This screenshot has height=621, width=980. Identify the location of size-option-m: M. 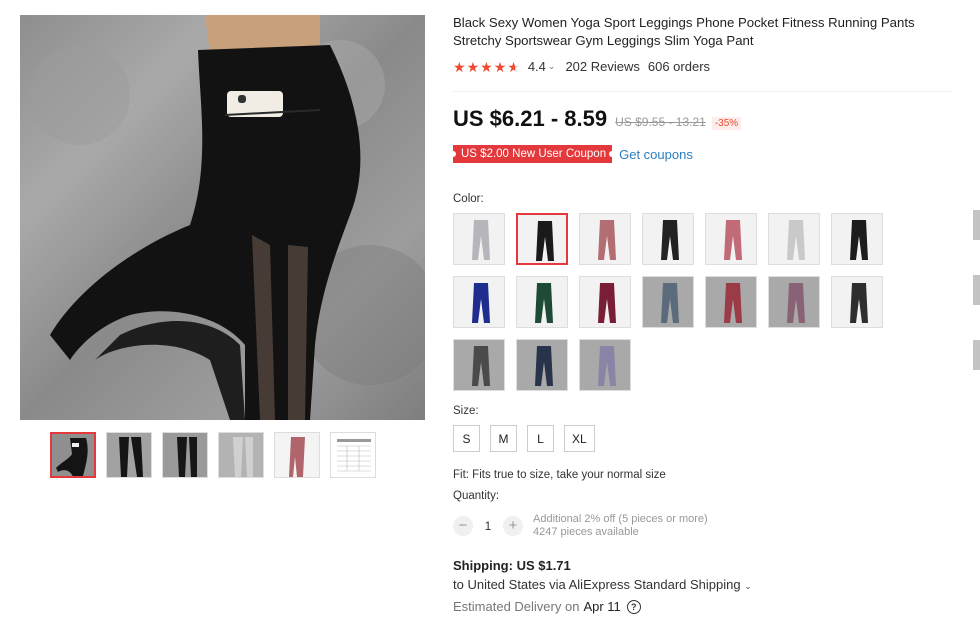
(503, 438).